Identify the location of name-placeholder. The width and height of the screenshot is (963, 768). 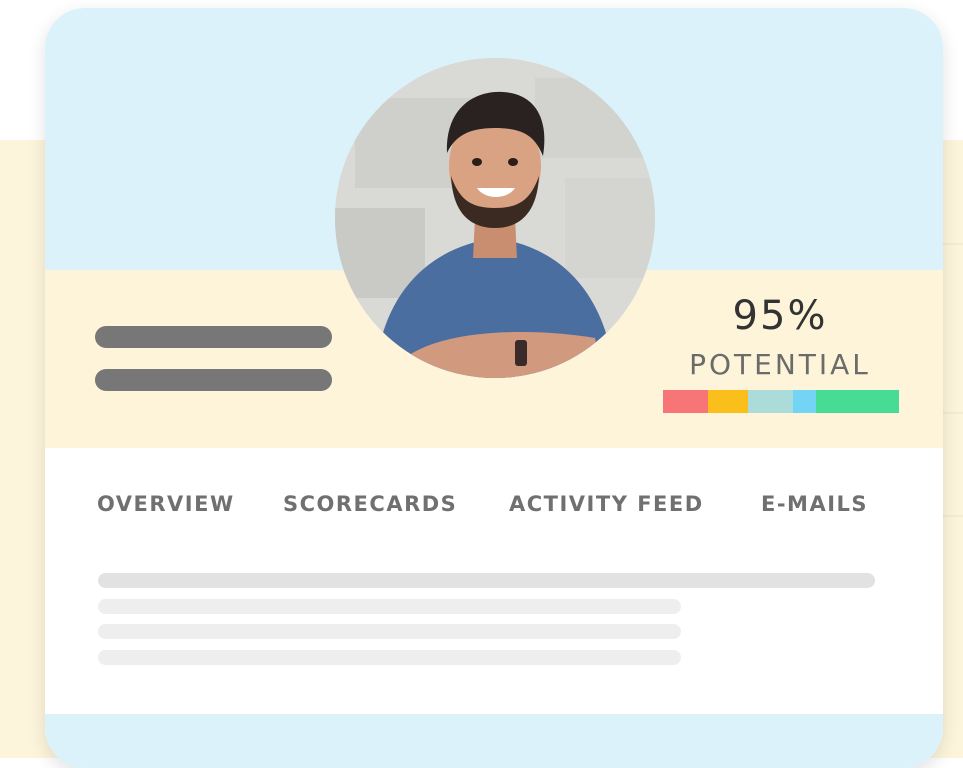
(213, 337).